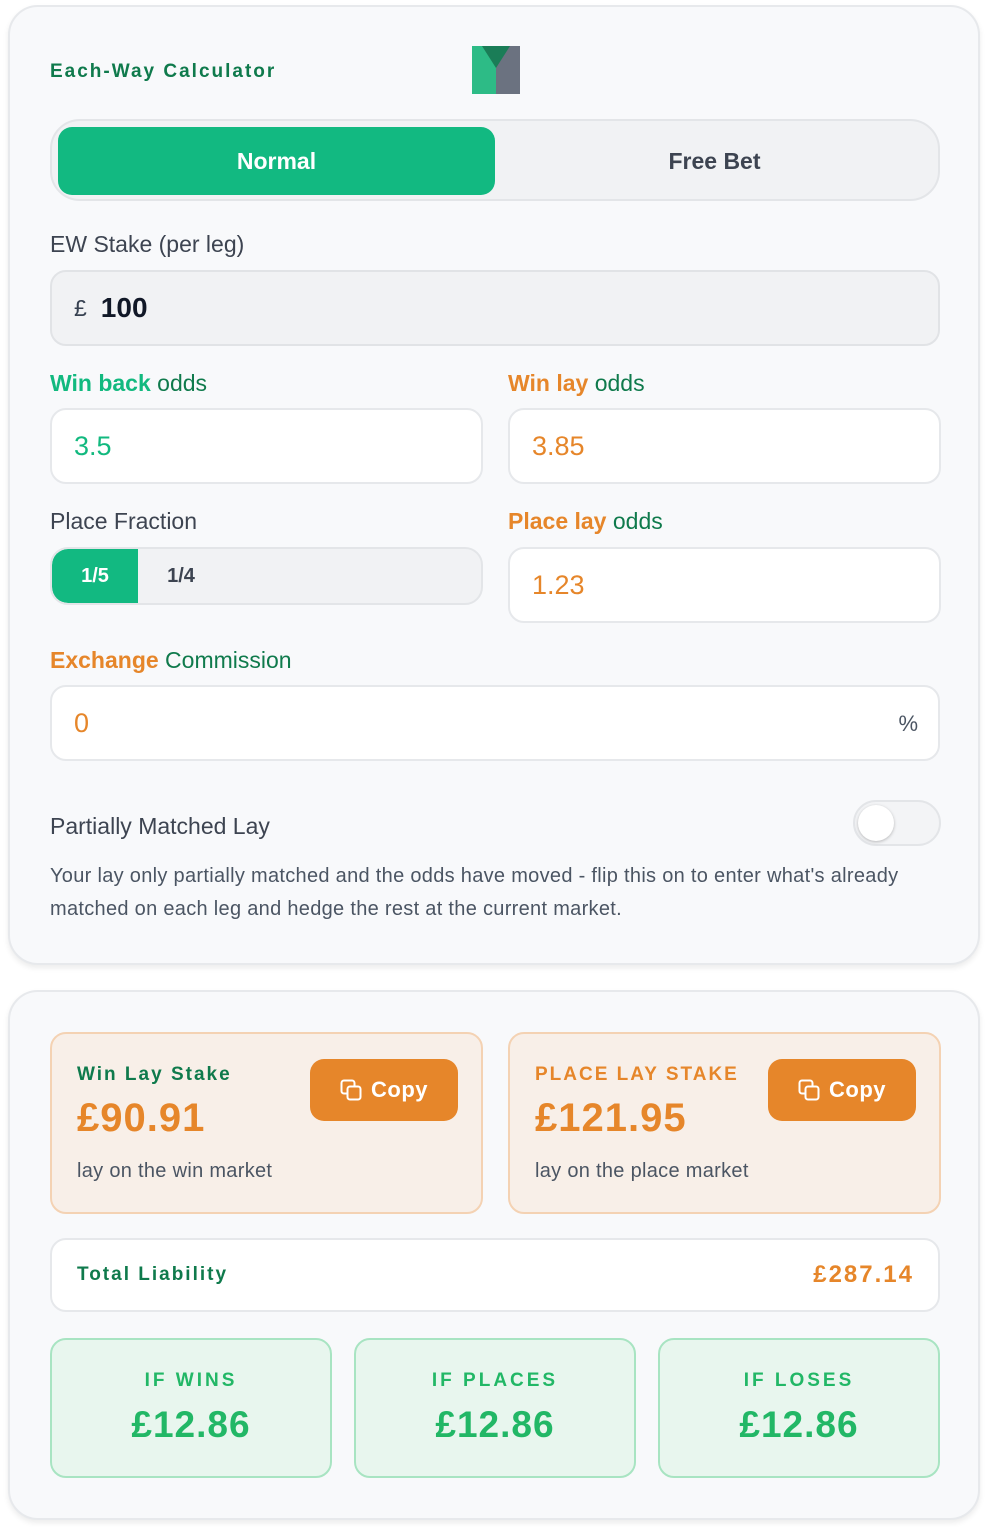 The image size is (988, 1527). What do you see at coordinates (908, 723) in the screenshot?
I see `percent-unit: %` at bounding box center [908, 723].